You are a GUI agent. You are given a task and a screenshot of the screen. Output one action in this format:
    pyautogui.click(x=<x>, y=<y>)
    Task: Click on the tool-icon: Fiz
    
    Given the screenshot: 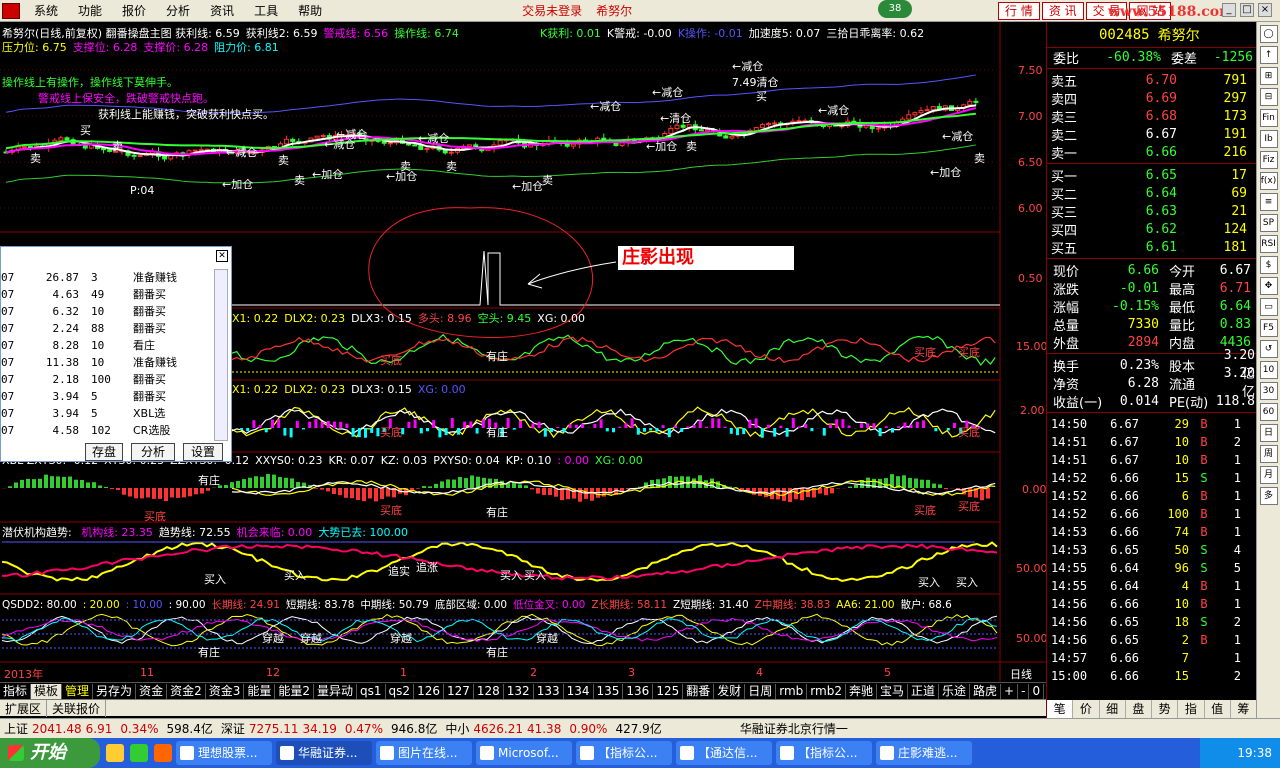 What is the action you would take?
    pyautogui.click(x=1268, y=160)
    